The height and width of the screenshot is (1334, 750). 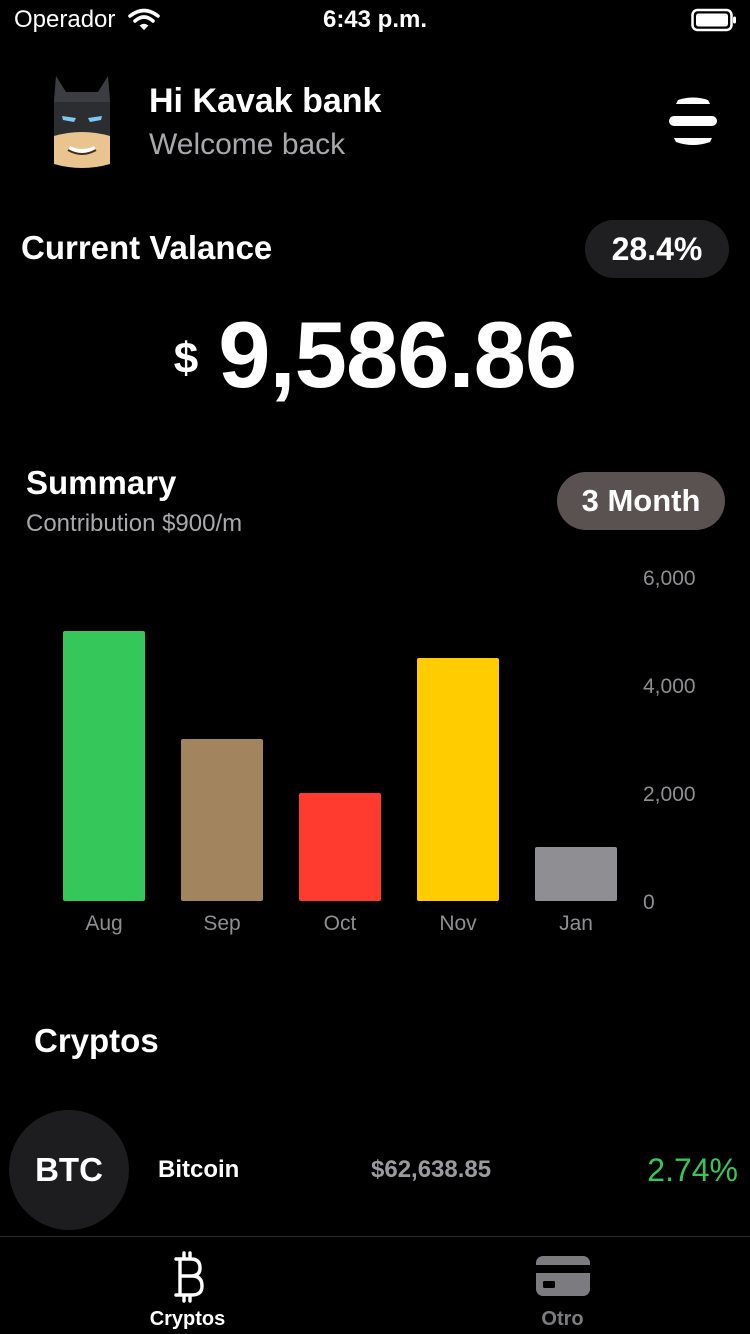 I want to click on status-bar: Operador 6:43 p.m., so click(x=375, y=20).